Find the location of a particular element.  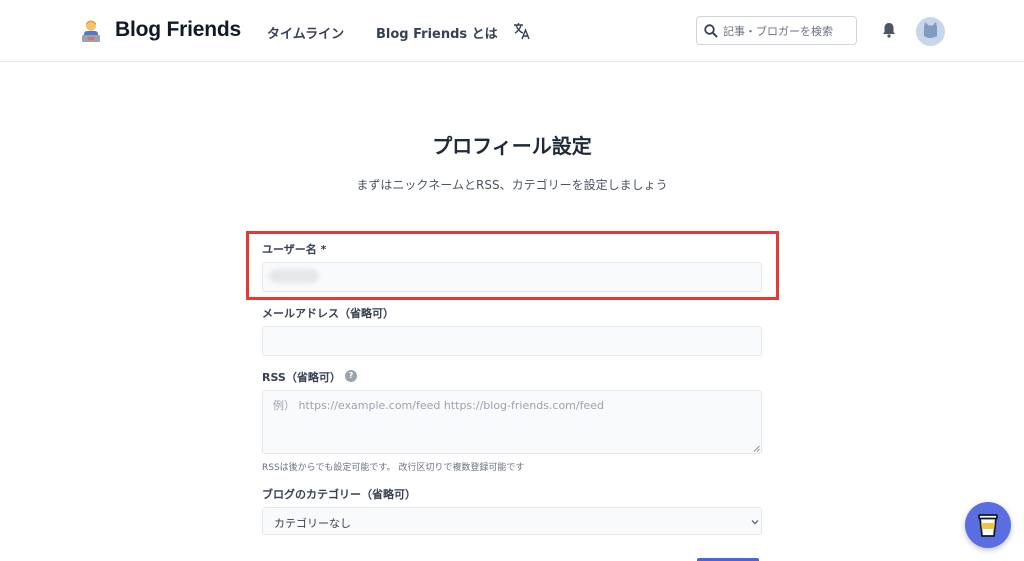

search-input is located at coordinates (787, 31).